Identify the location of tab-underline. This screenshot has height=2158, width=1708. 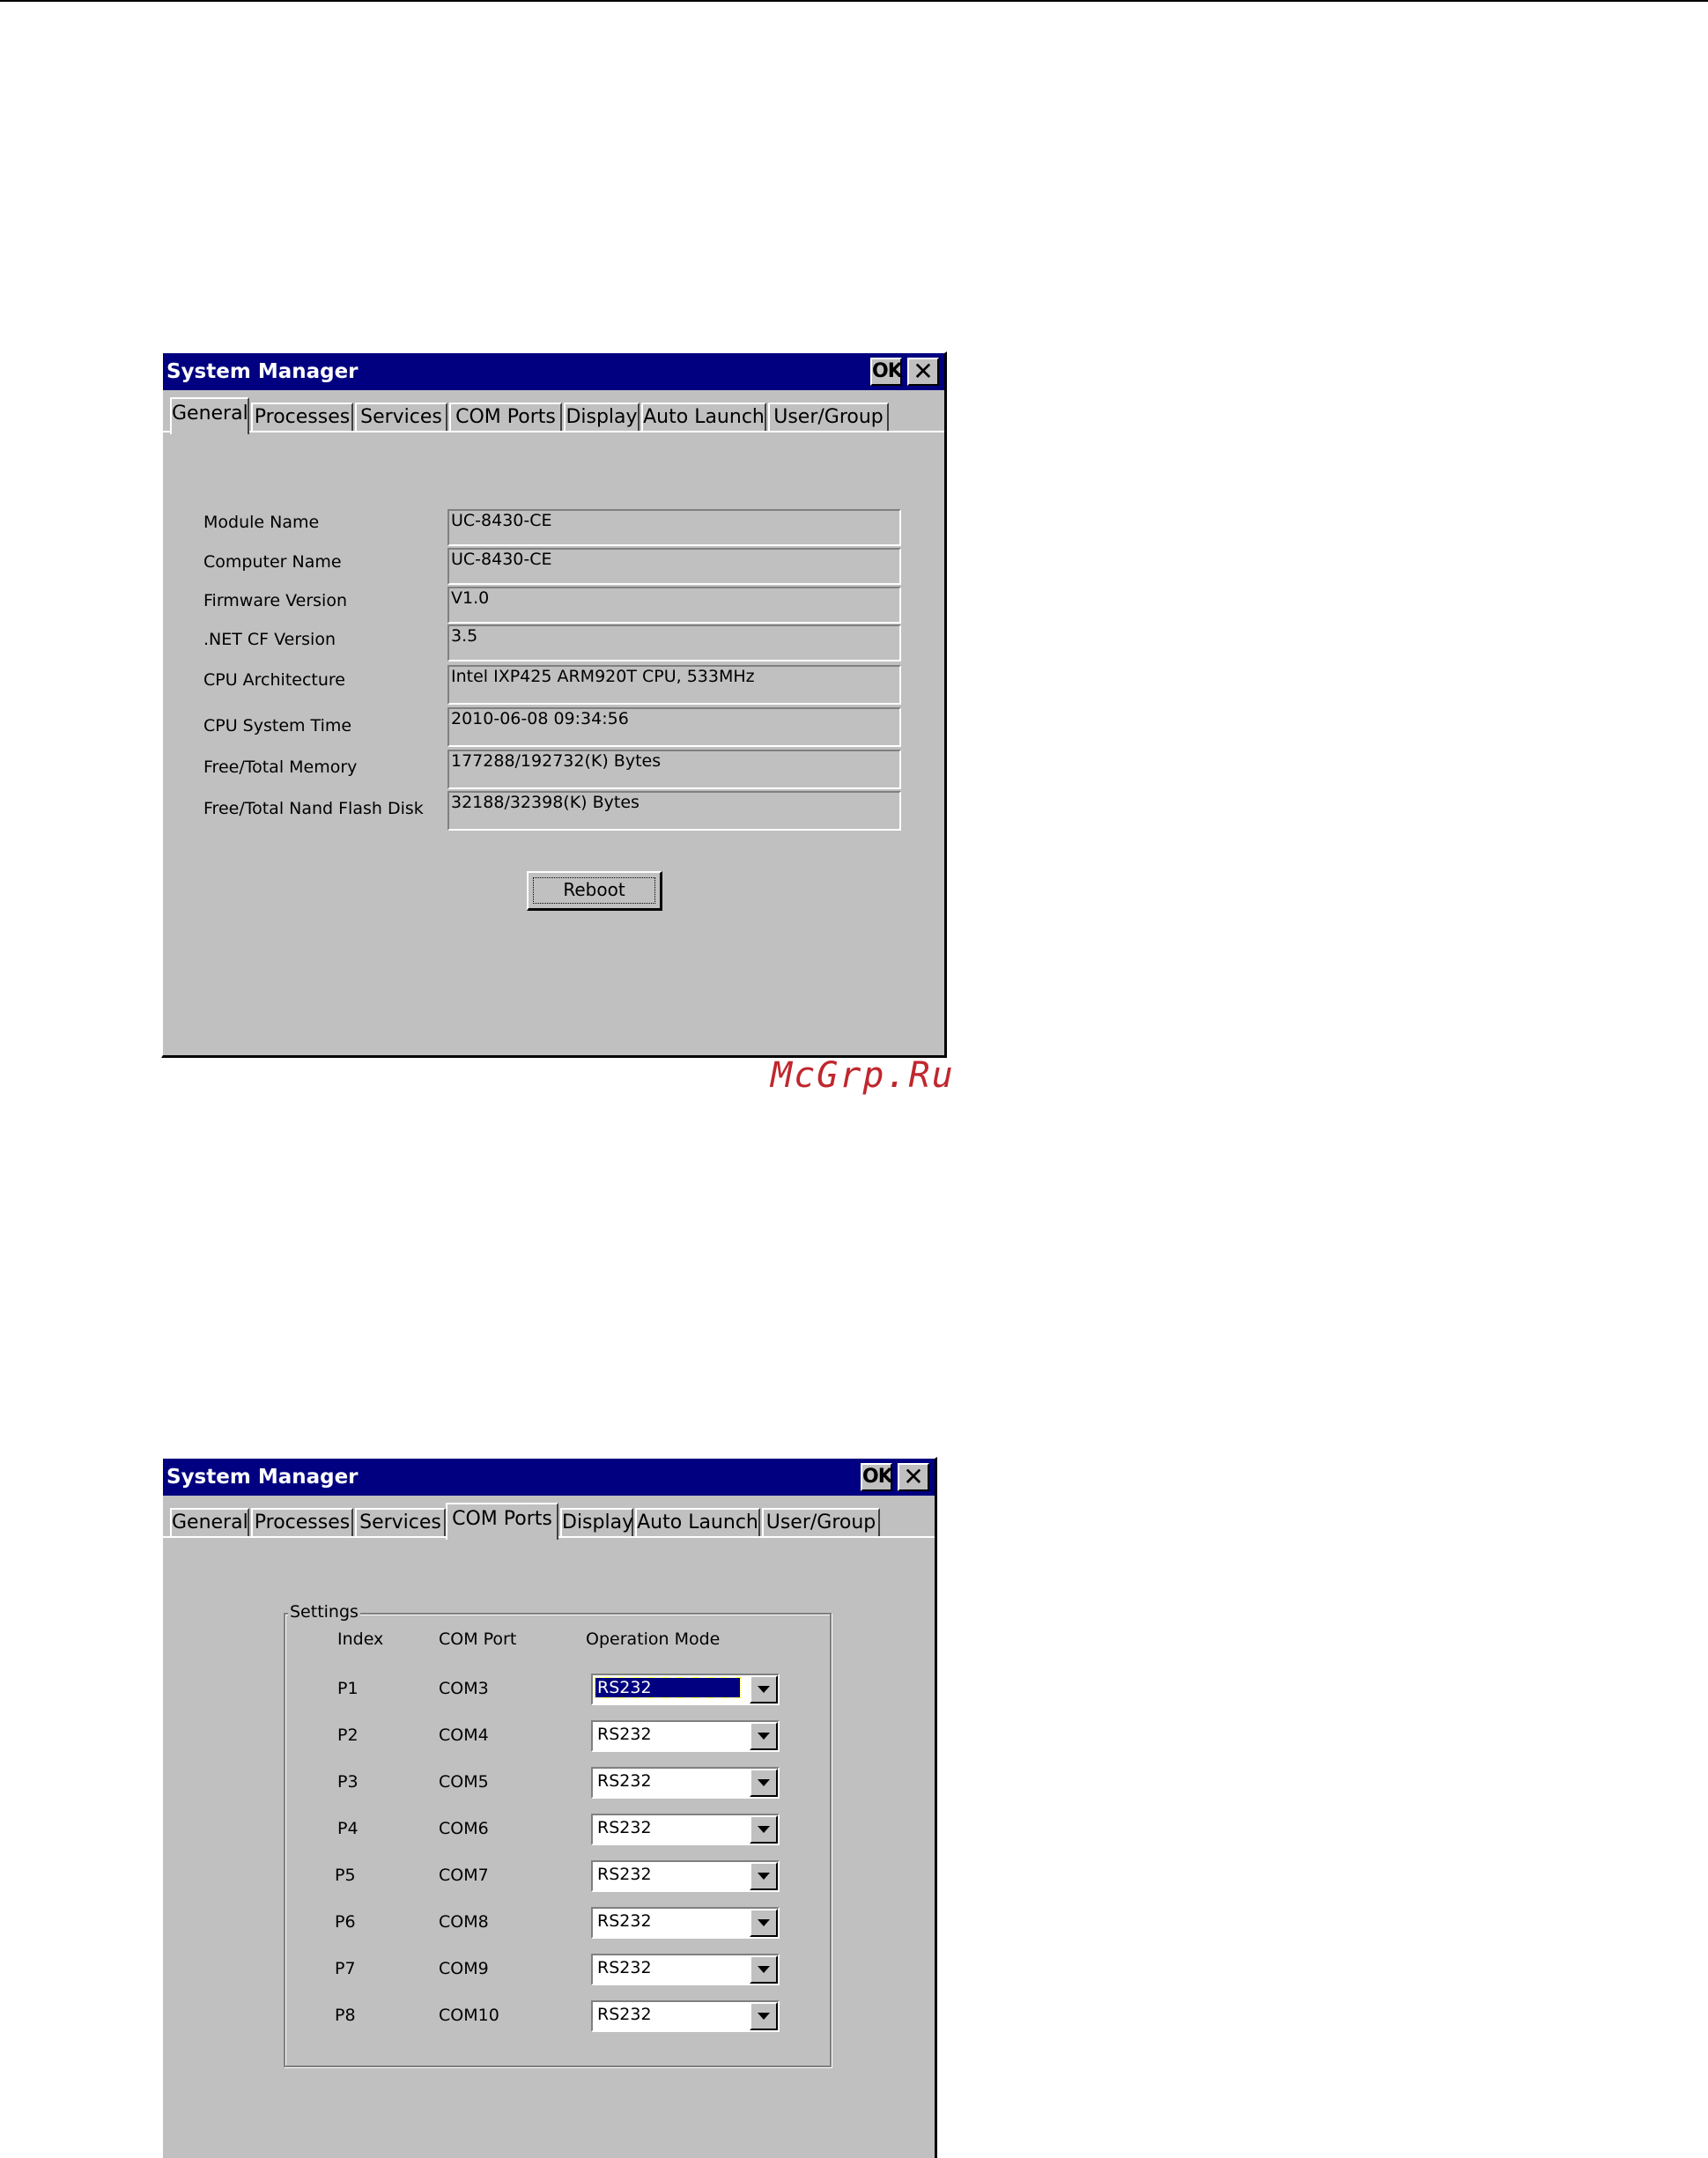
(553, 431).